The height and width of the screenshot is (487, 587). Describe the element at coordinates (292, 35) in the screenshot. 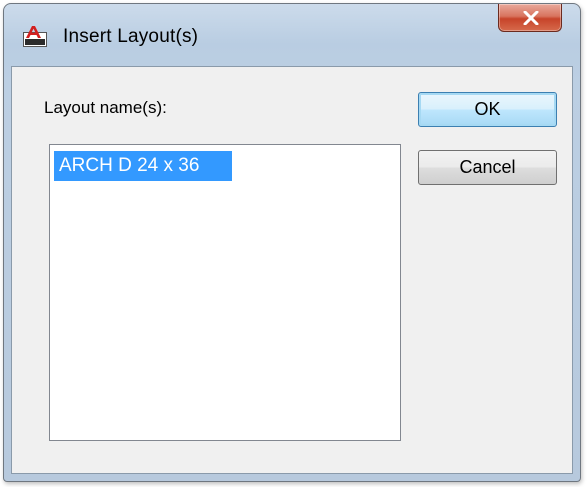

I see `title-bar: Insert Layout(s)` at that location.